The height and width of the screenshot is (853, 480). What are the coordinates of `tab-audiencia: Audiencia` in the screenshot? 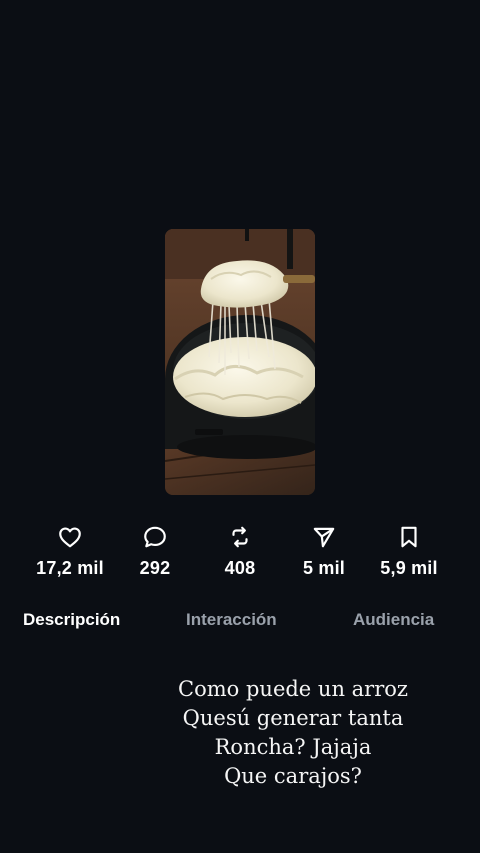 It's located at (393, 620).